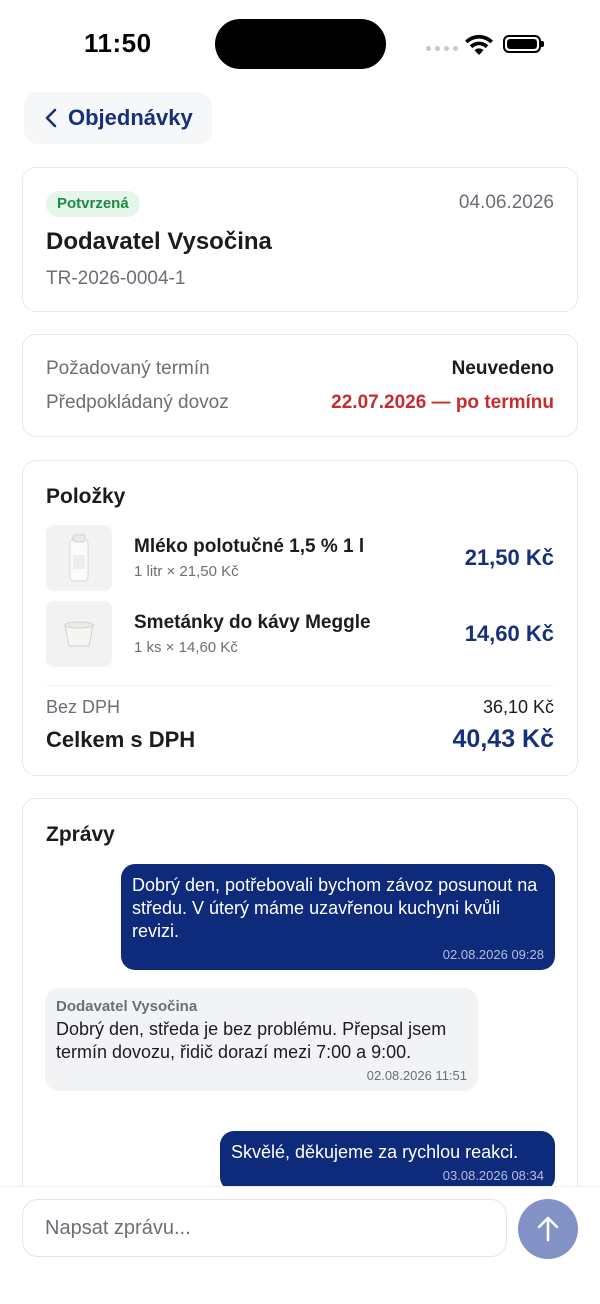 This screenshot has height=1304, width=600. What do you see at coordinates (127, 1006) in the screenshot?
I see `message-author: Dodavatel Vysočina` at bounding box center [127, 1006].